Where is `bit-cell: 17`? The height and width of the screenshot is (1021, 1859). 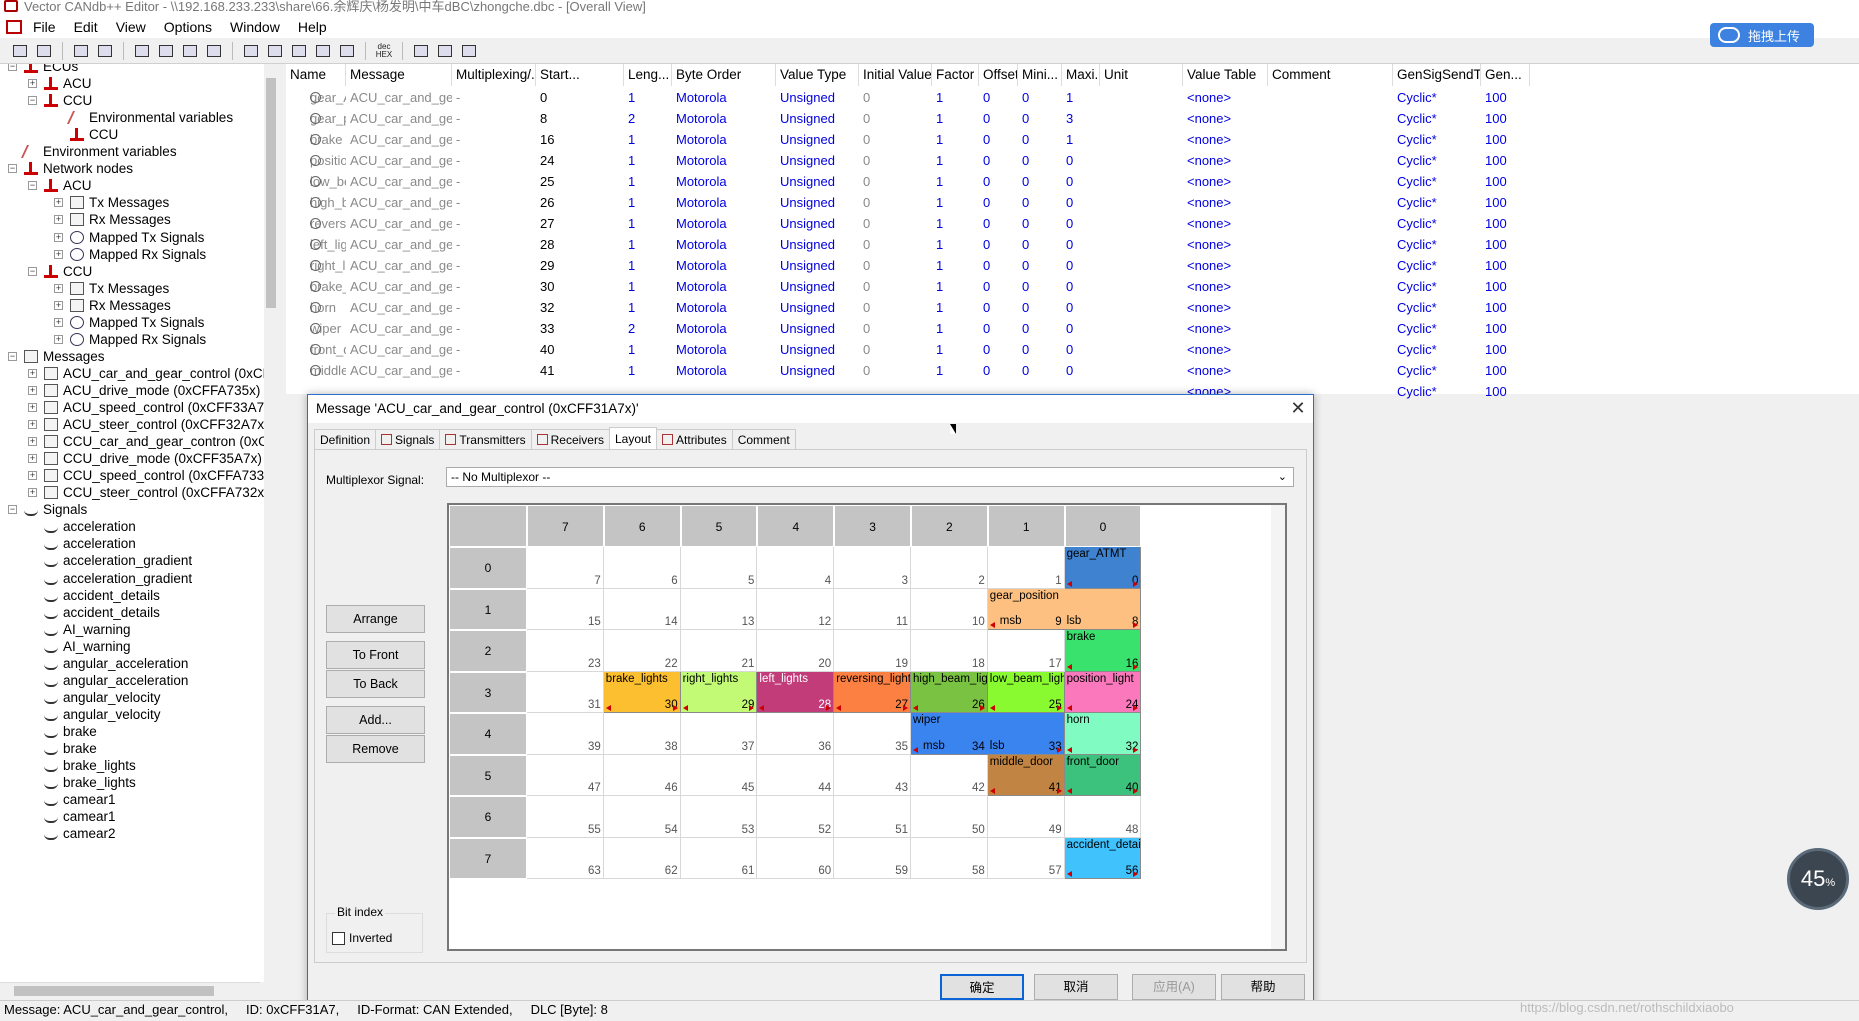
bit-cell: 17 is located at coordinates (1026, 651).